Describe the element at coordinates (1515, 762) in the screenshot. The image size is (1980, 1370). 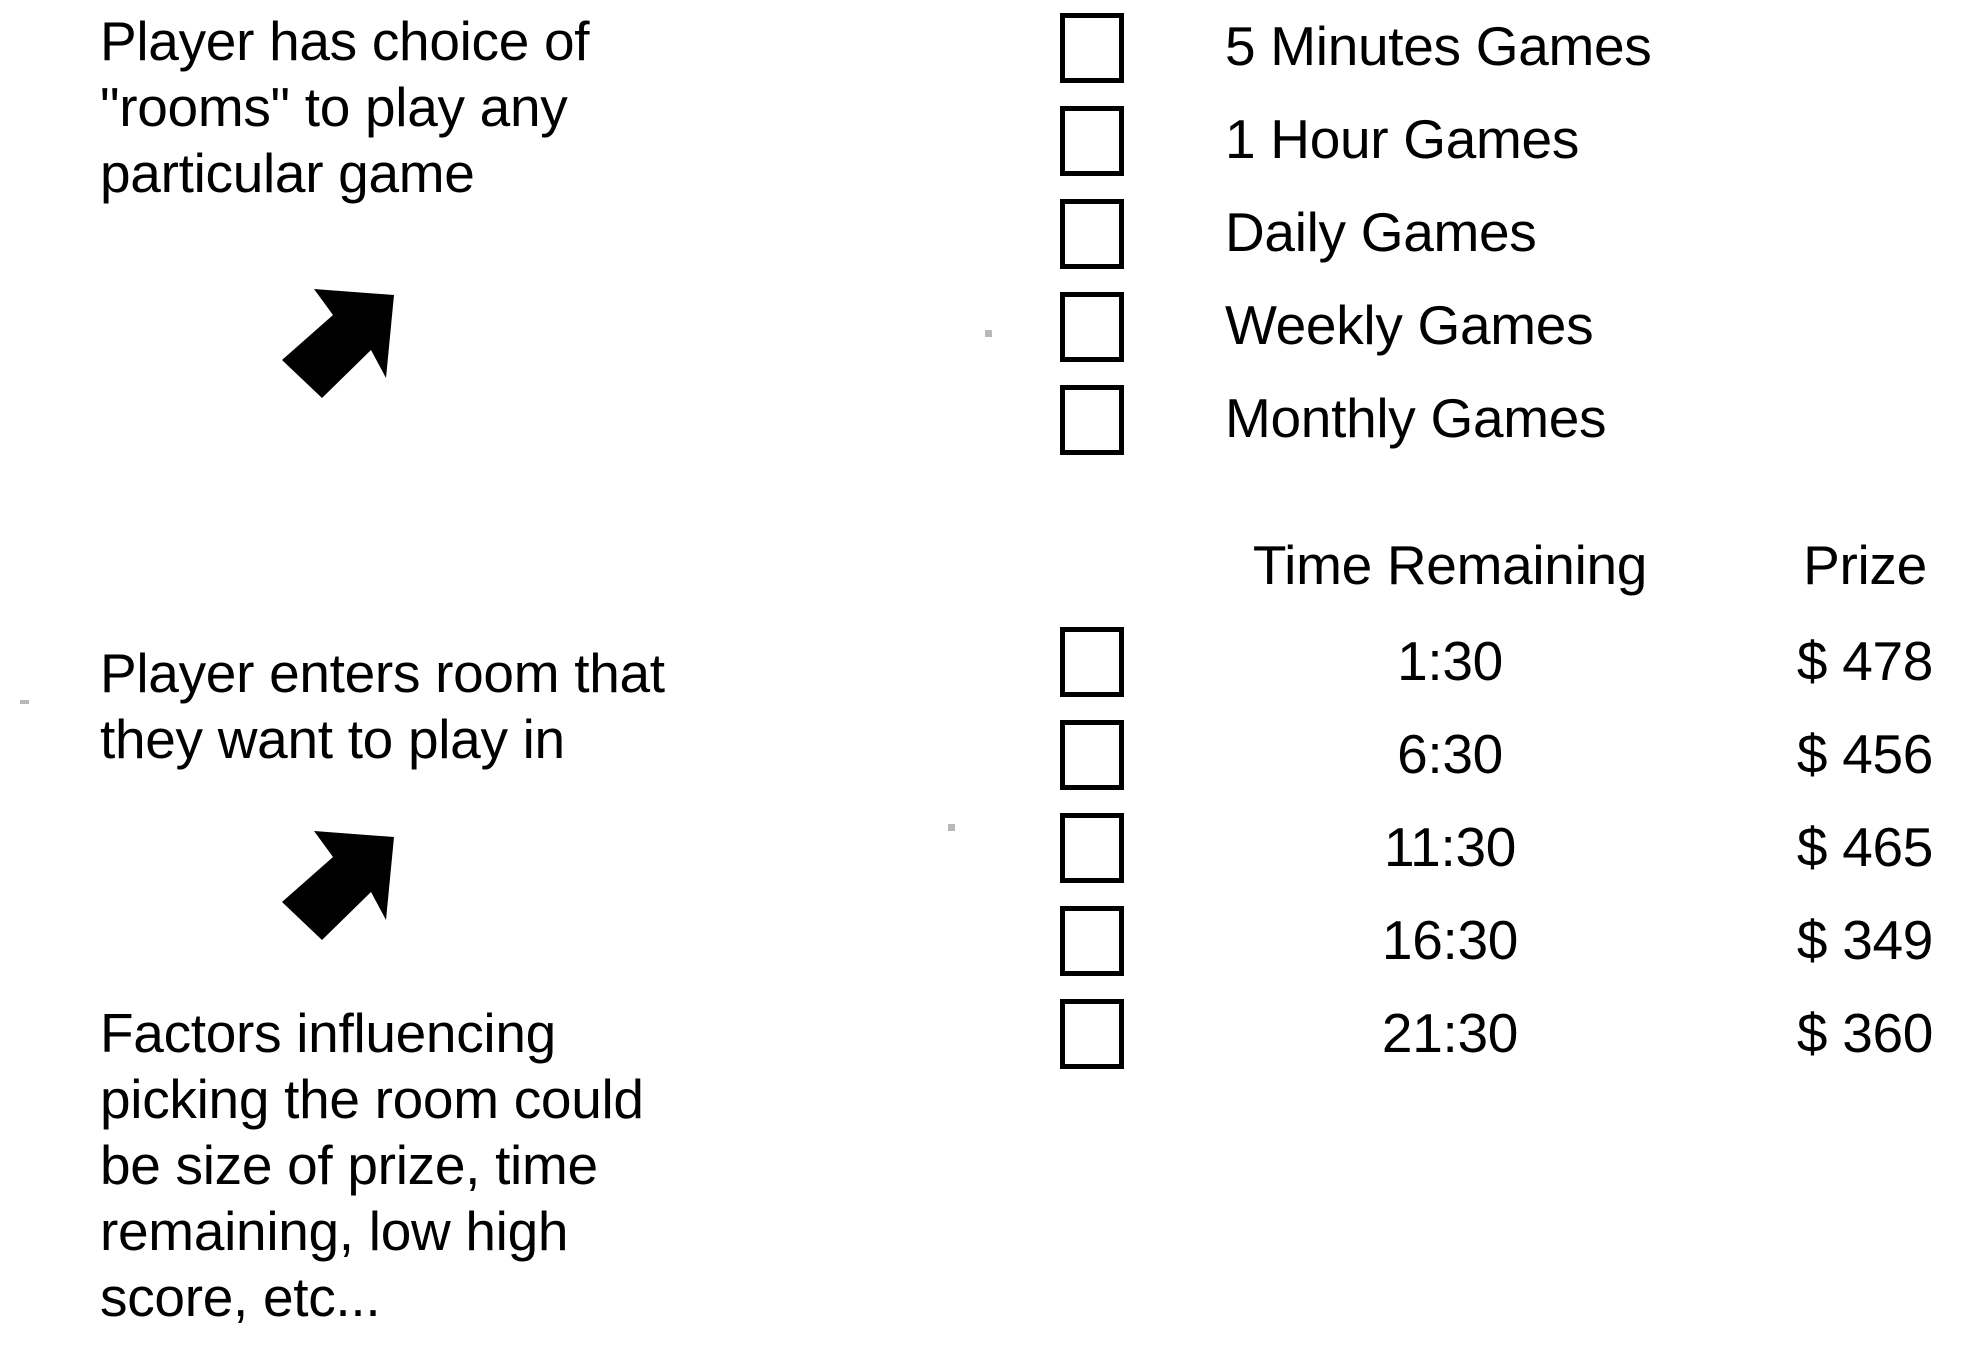
I see `table-row: 6:30 $ 456` at that location.